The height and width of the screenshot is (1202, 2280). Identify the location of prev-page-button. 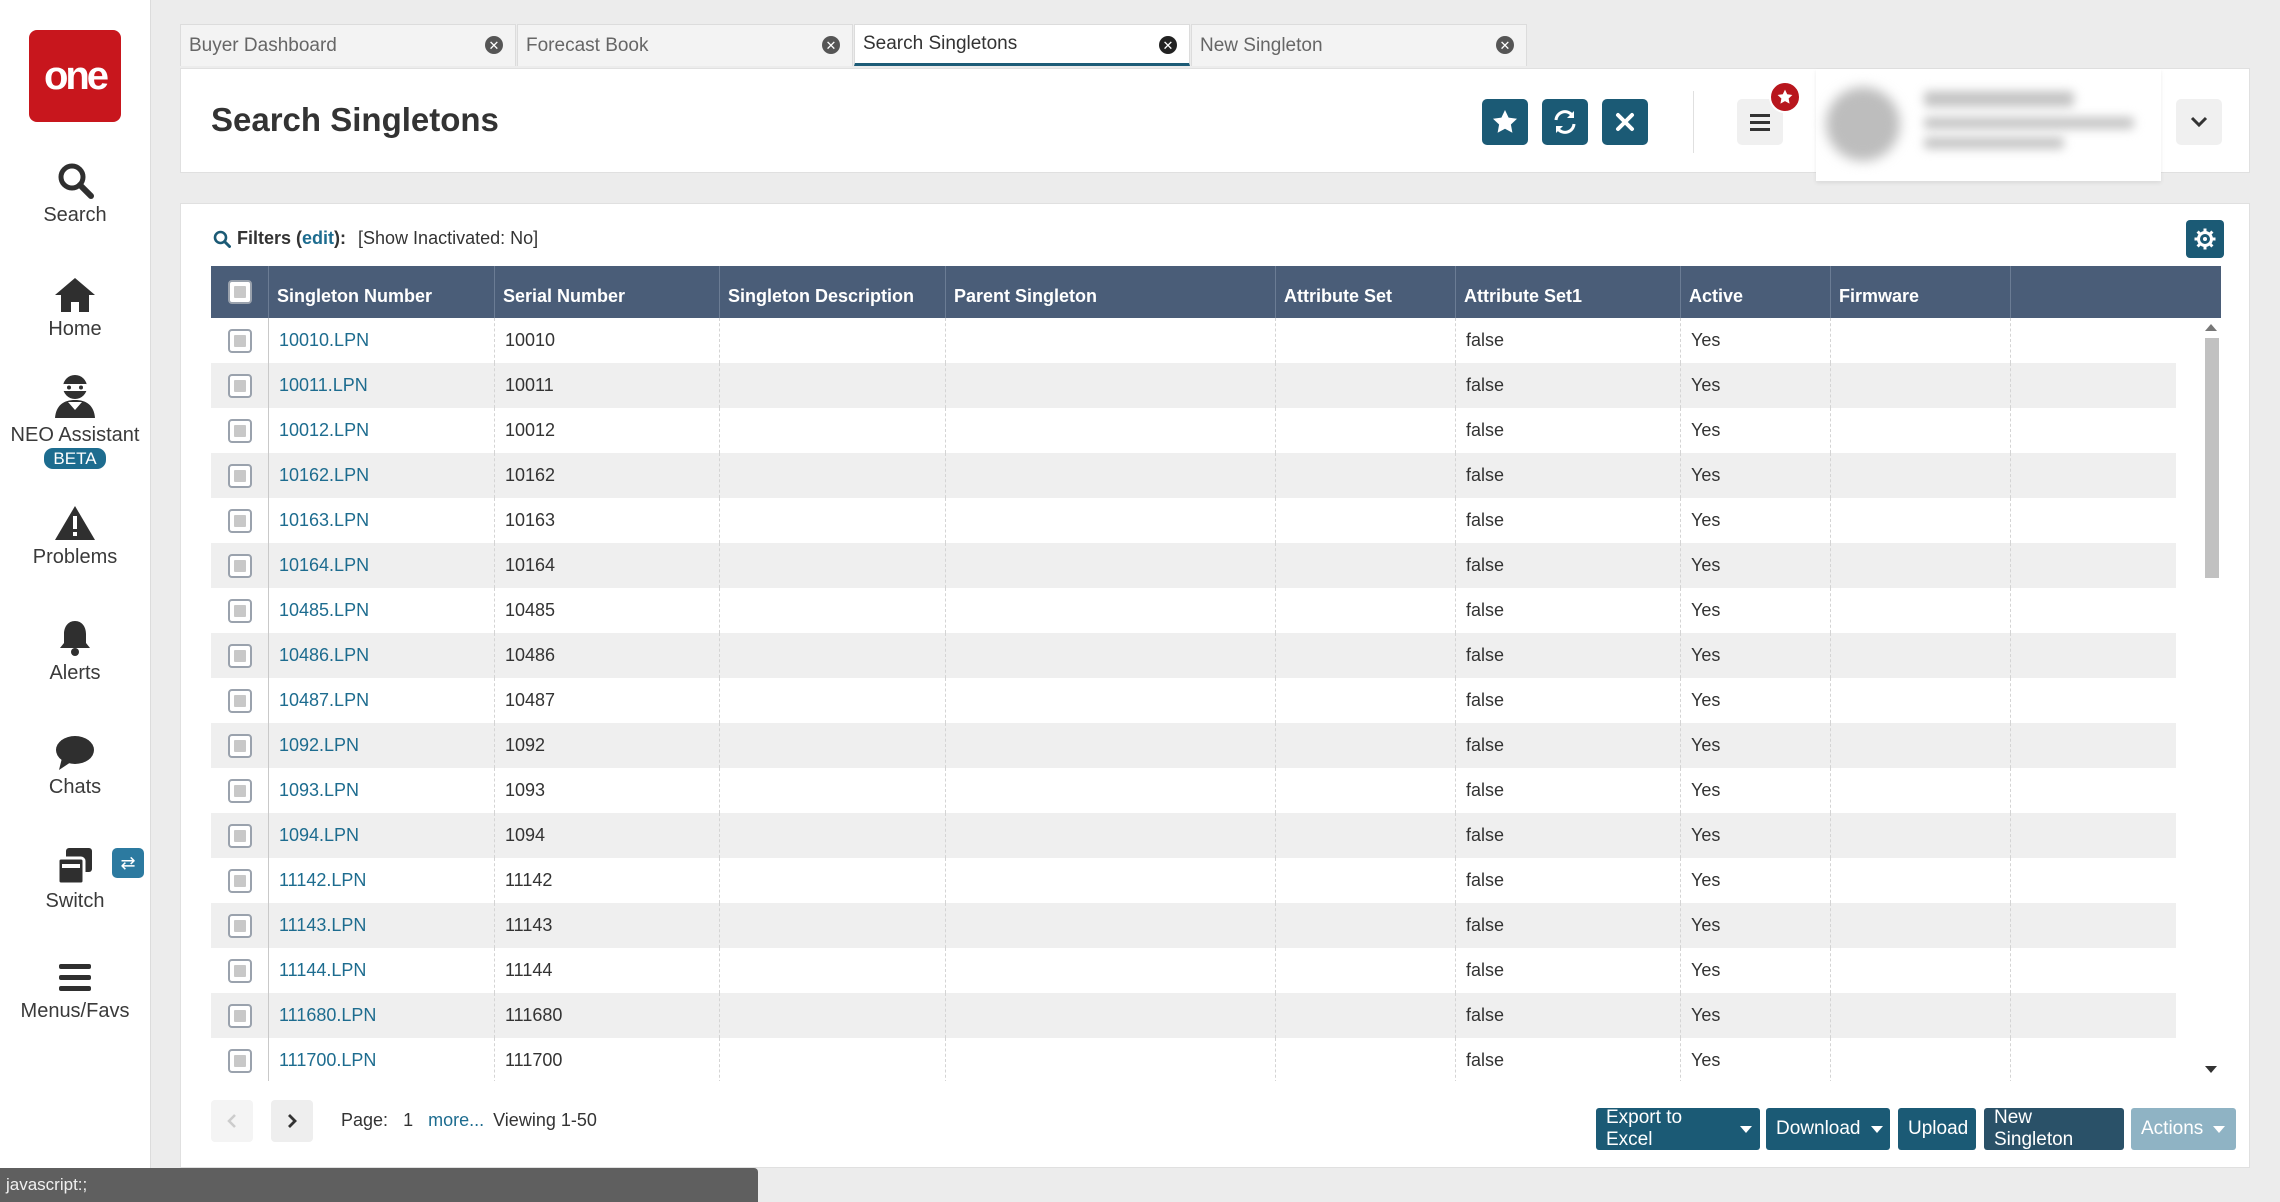
(232, 1121).